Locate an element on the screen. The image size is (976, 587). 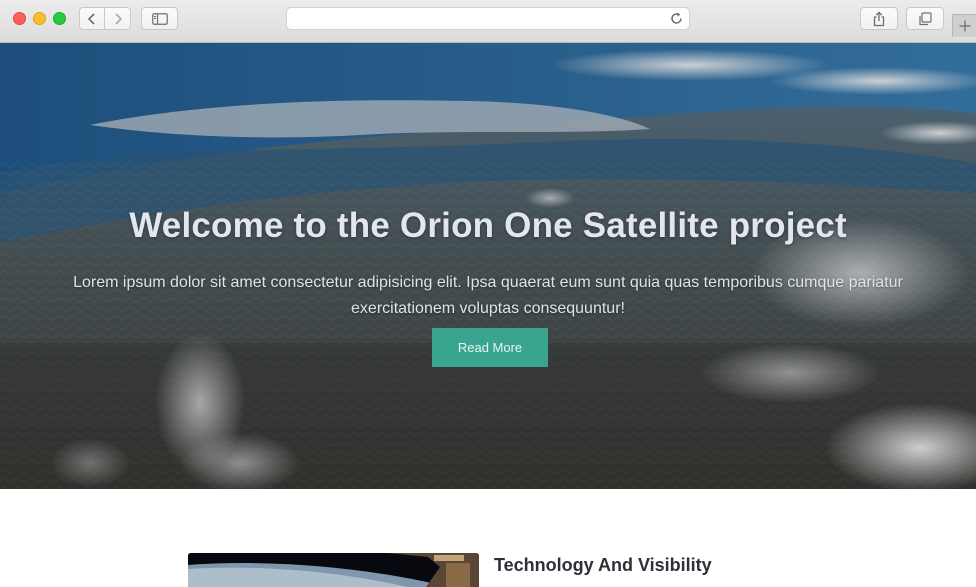
show-tabs-button is located at coordinates (925, 18).